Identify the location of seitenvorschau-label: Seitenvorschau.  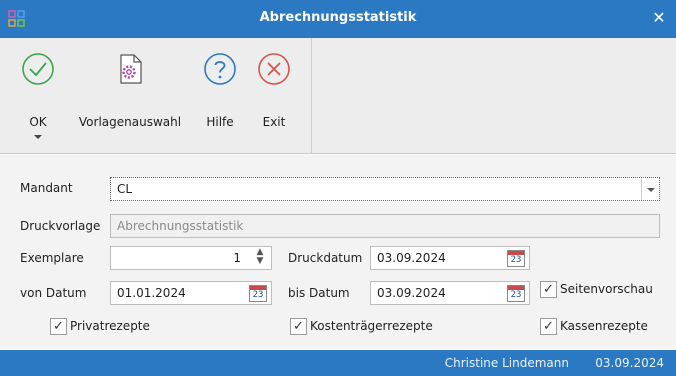
(606, 289).